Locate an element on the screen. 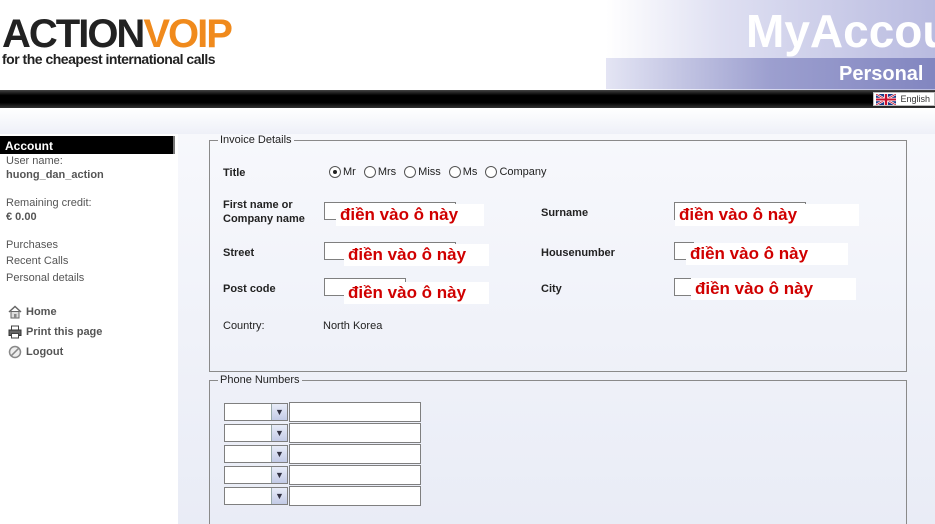 The width and height of the screenshot is (935, 524). uk-flag-icon is located at coordinates (886, 99).